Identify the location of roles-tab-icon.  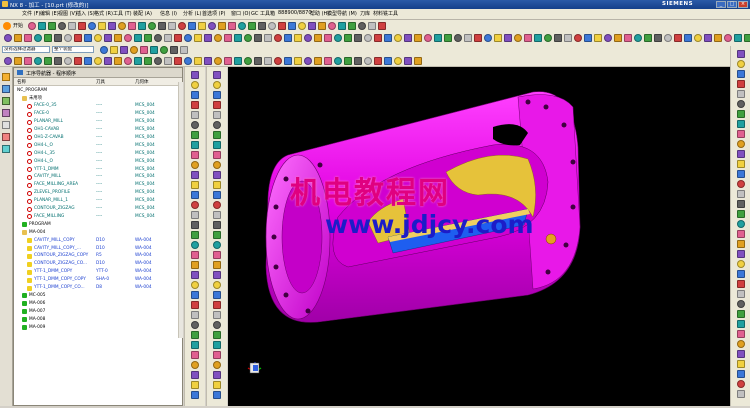
(6, 137).